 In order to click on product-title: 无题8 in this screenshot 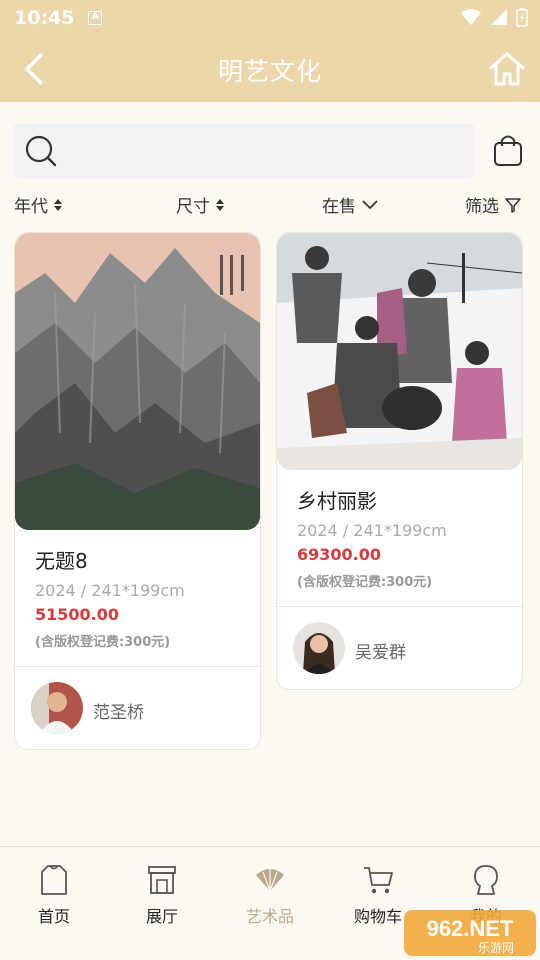, I will do `click(61, 561)`.